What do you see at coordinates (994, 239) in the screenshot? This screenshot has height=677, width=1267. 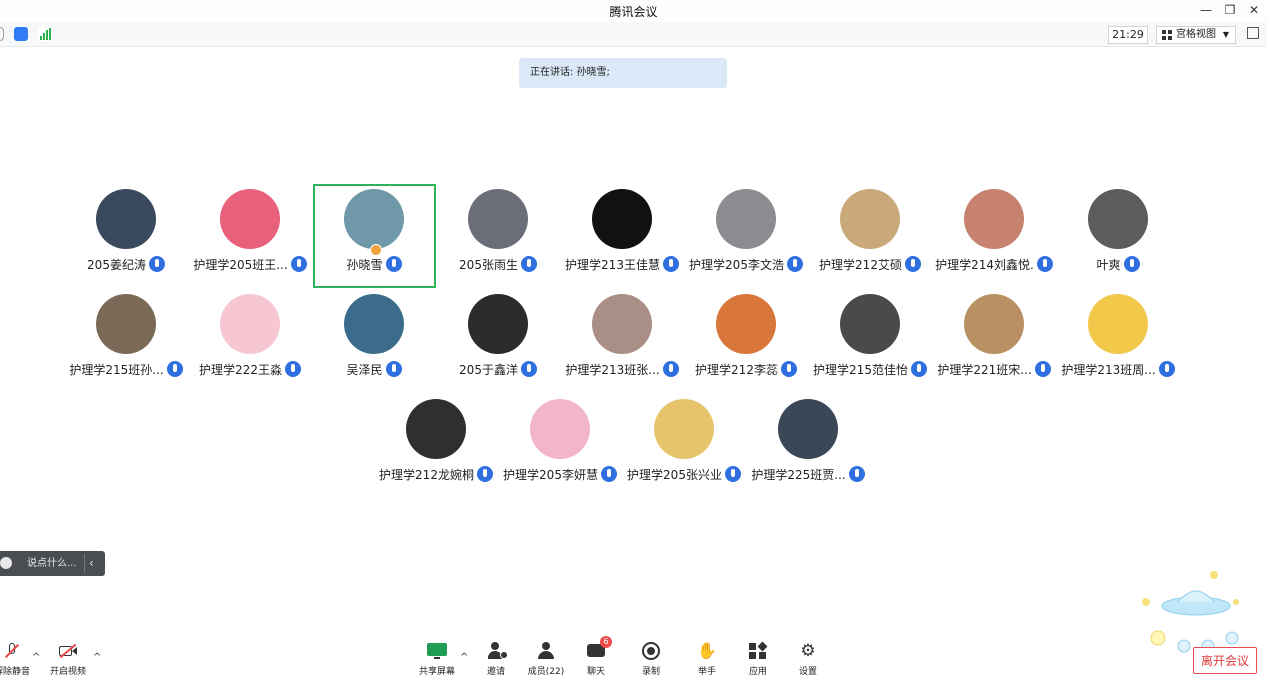 I see `participant-tile: 护理学214刘鑫悦.` at bounding box center [994, 239].